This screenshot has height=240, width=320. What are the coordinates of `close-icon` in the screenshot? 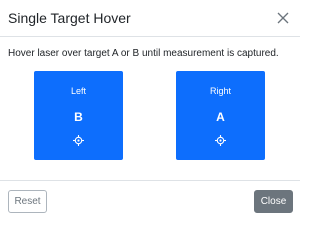 It's located at (283, 18).